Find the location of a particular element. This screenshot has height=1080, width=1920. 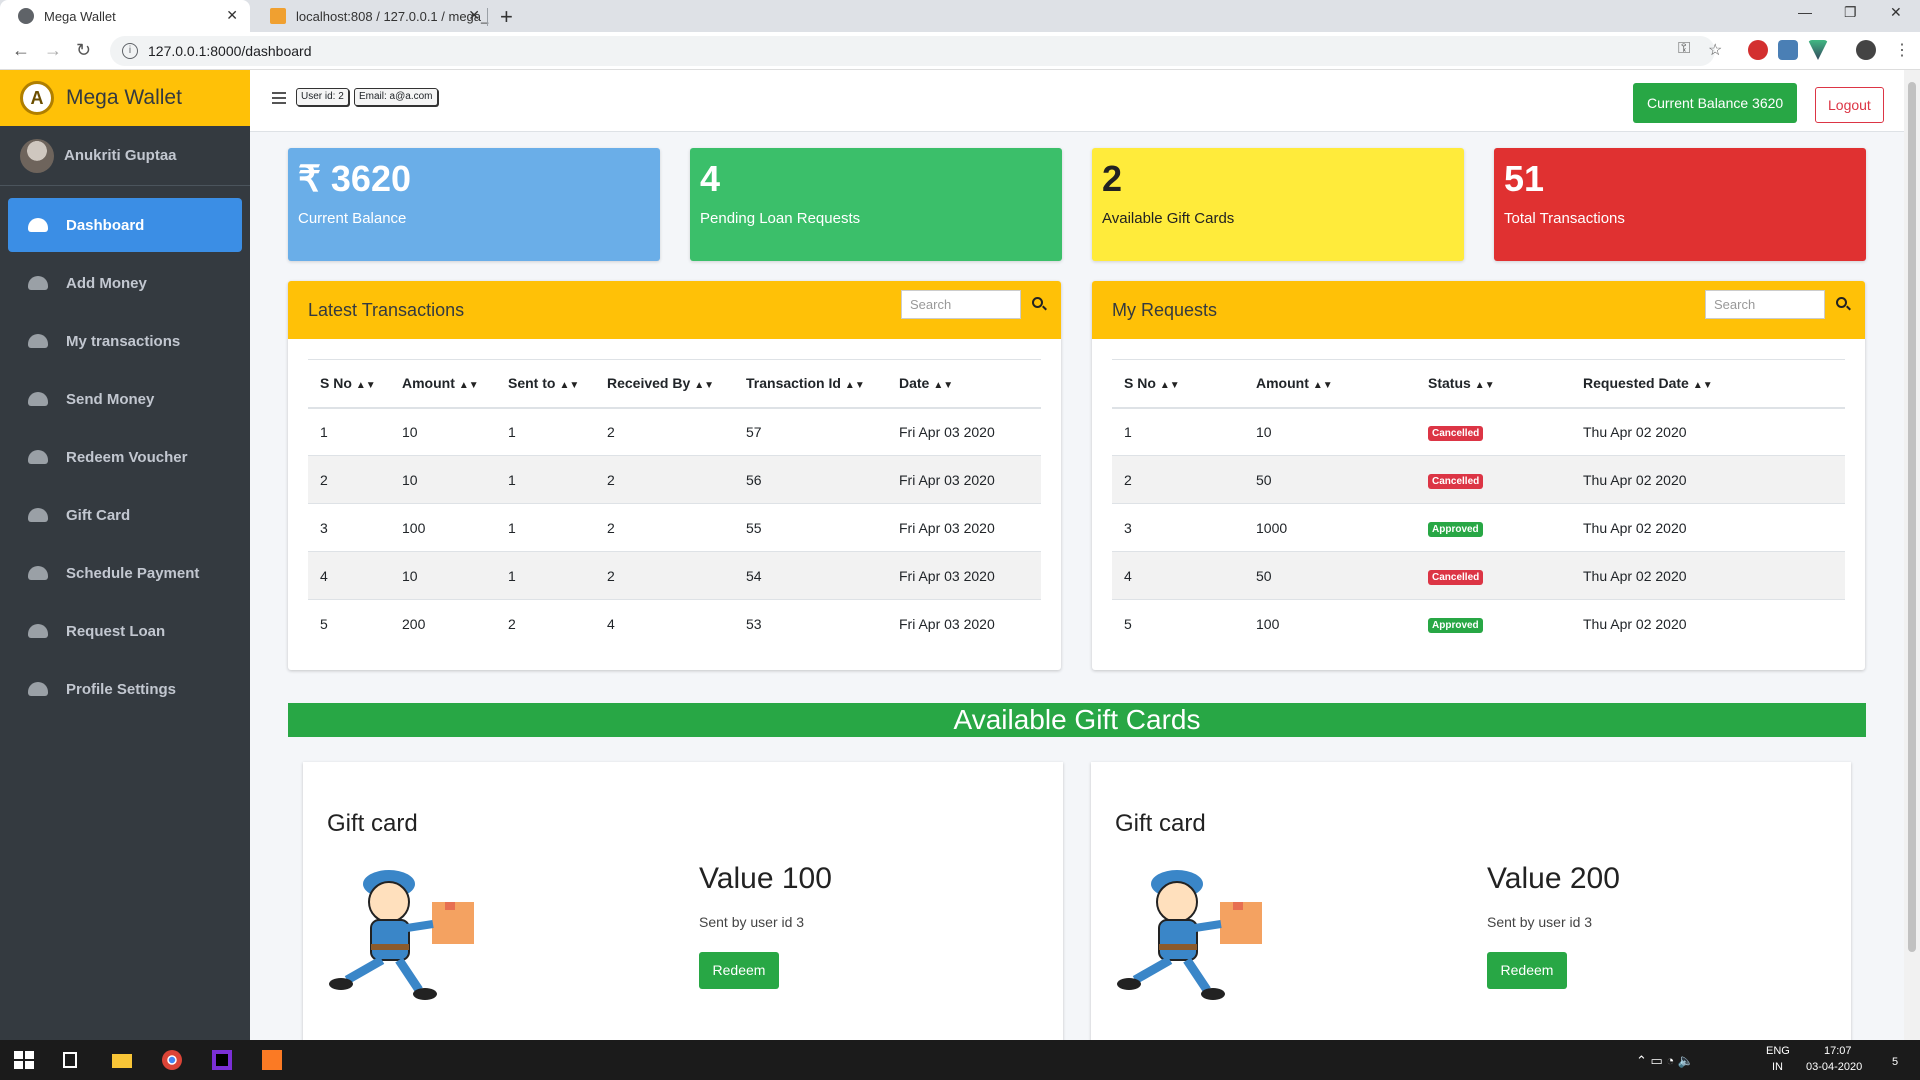

info-icon: i is located at coordinates (130, 51).